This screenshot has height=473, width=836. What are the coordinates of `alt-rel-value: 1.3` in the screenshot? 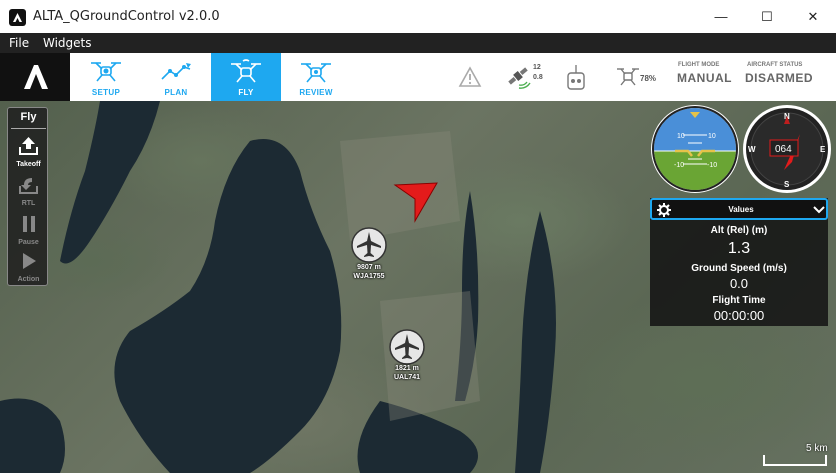 It's located at (739, 248).